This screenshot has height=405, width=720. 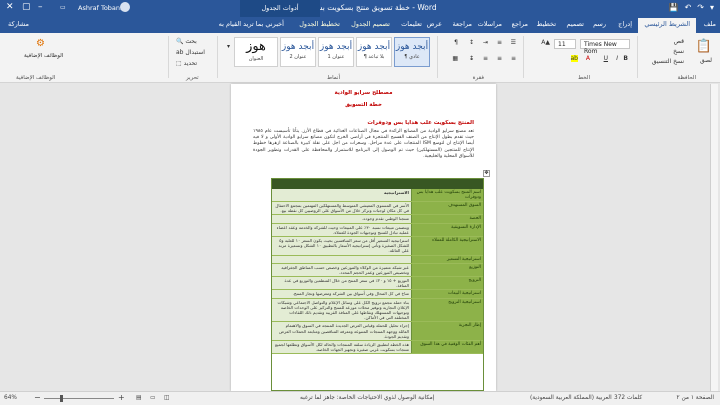 What do you see at coordinates (121, 397) in the screenshot?
I see `zoom-in-button: +` at bounding box center [121, 397].